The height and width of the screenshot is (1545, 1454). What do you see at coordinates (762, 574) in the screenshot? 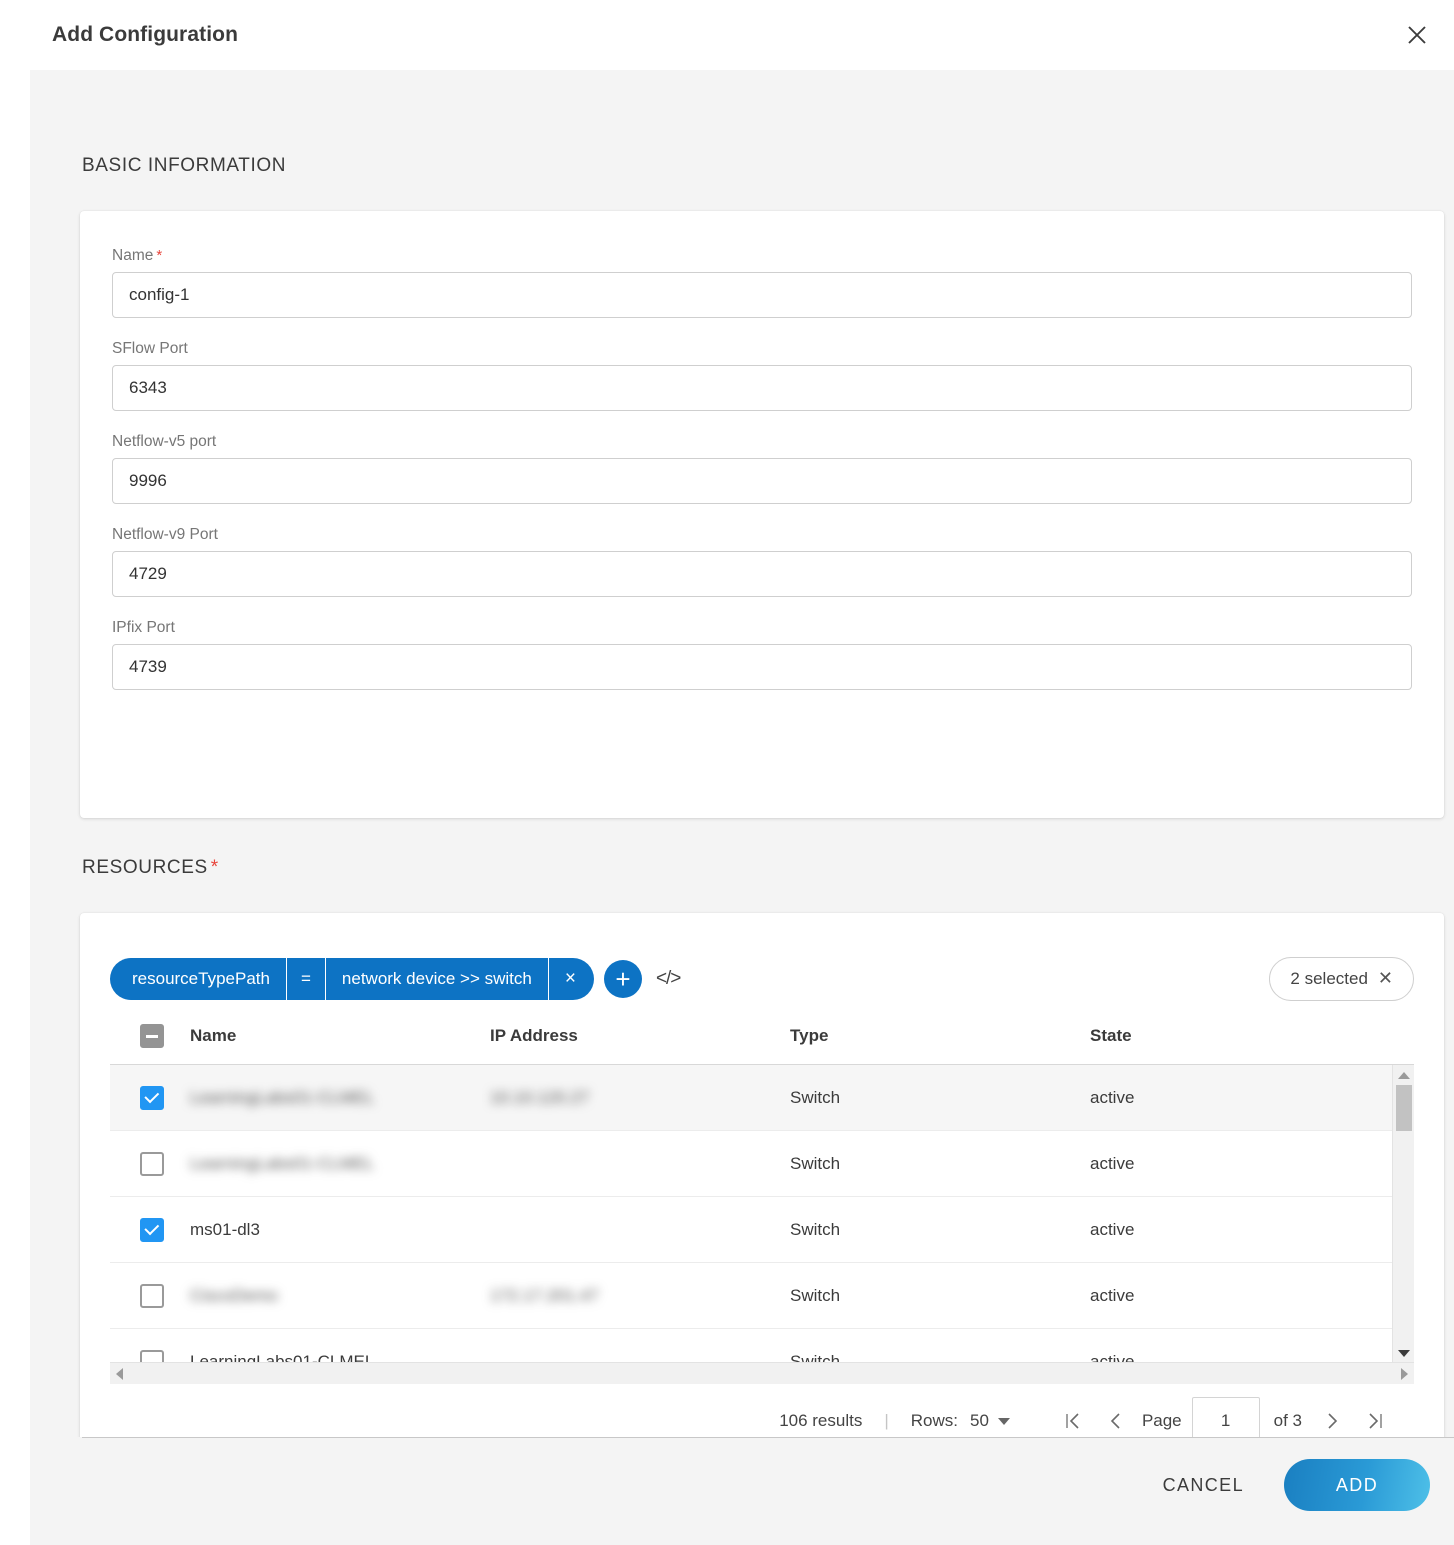
I see `netflow-v9-port-input` at bounding box center [762, 574].